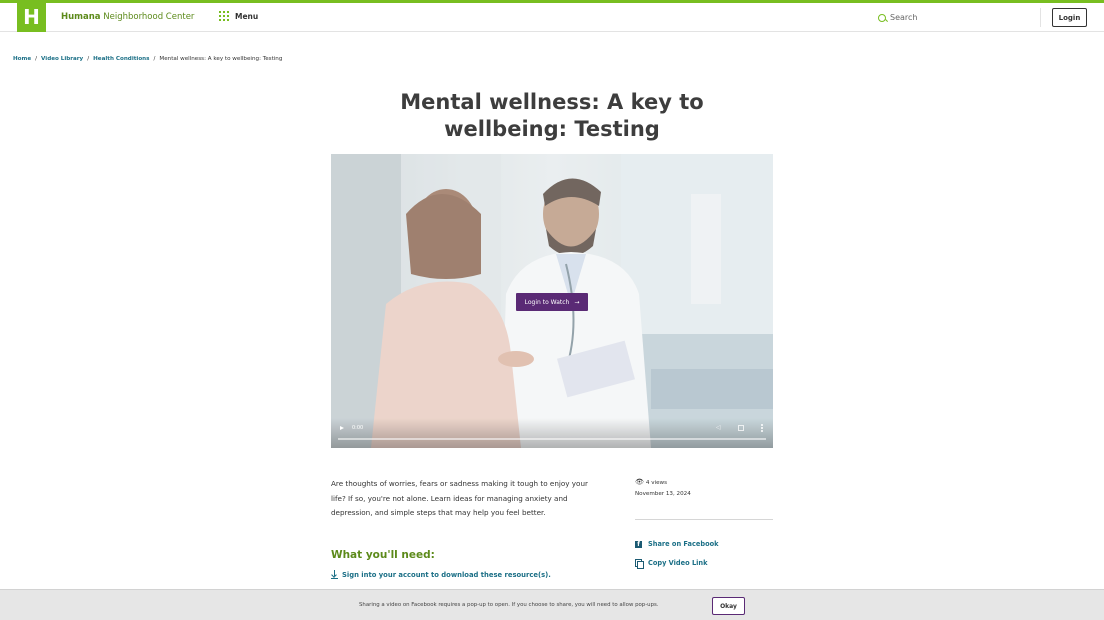 This screenshot has height=620, width=1104. Describe the element at coordinates (1069, 17) in the screenshot. I see `login-button: Login` at that location.